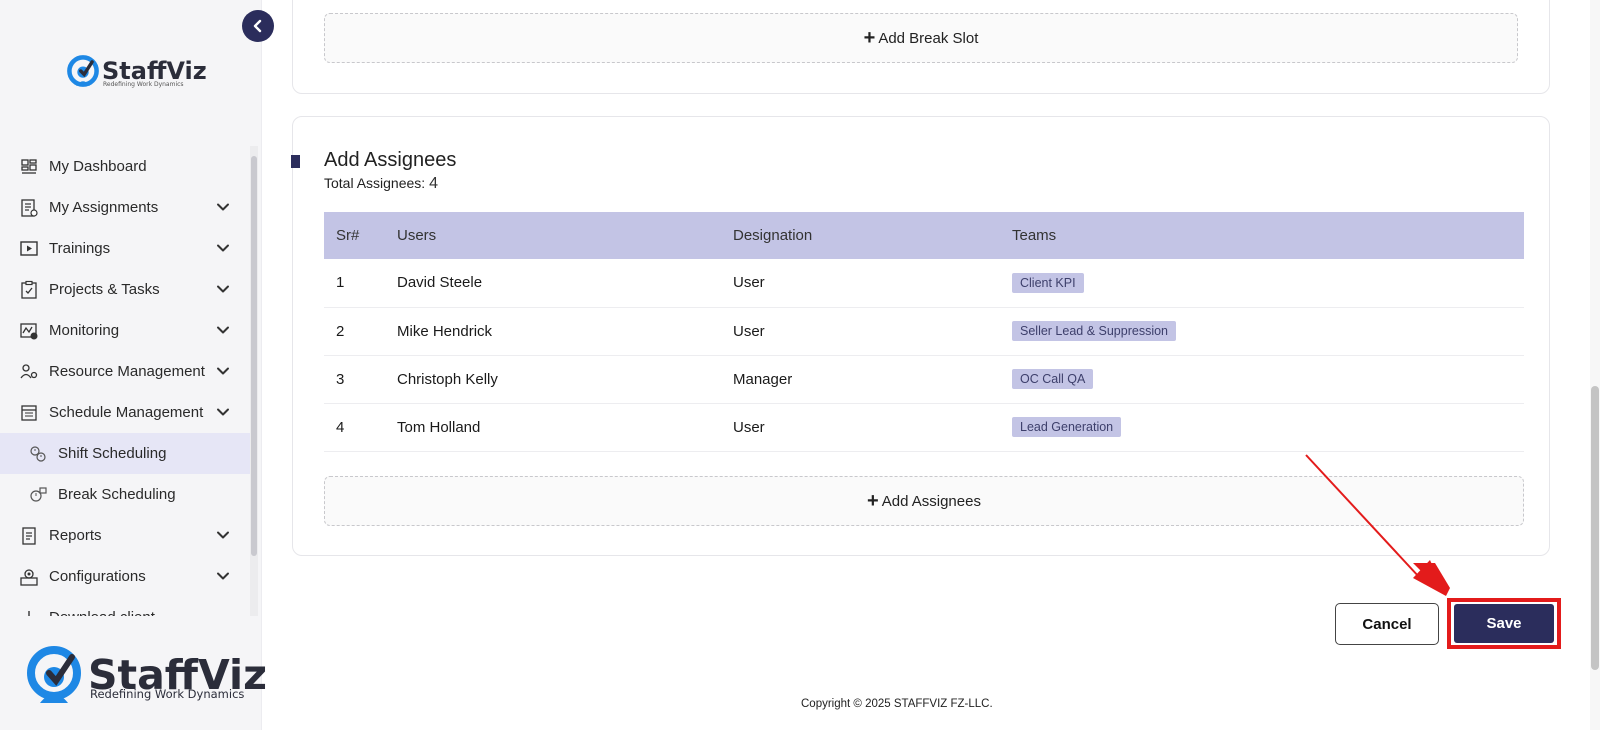  I want to click on team-badge: Lead Generation, so click(1067, 427).